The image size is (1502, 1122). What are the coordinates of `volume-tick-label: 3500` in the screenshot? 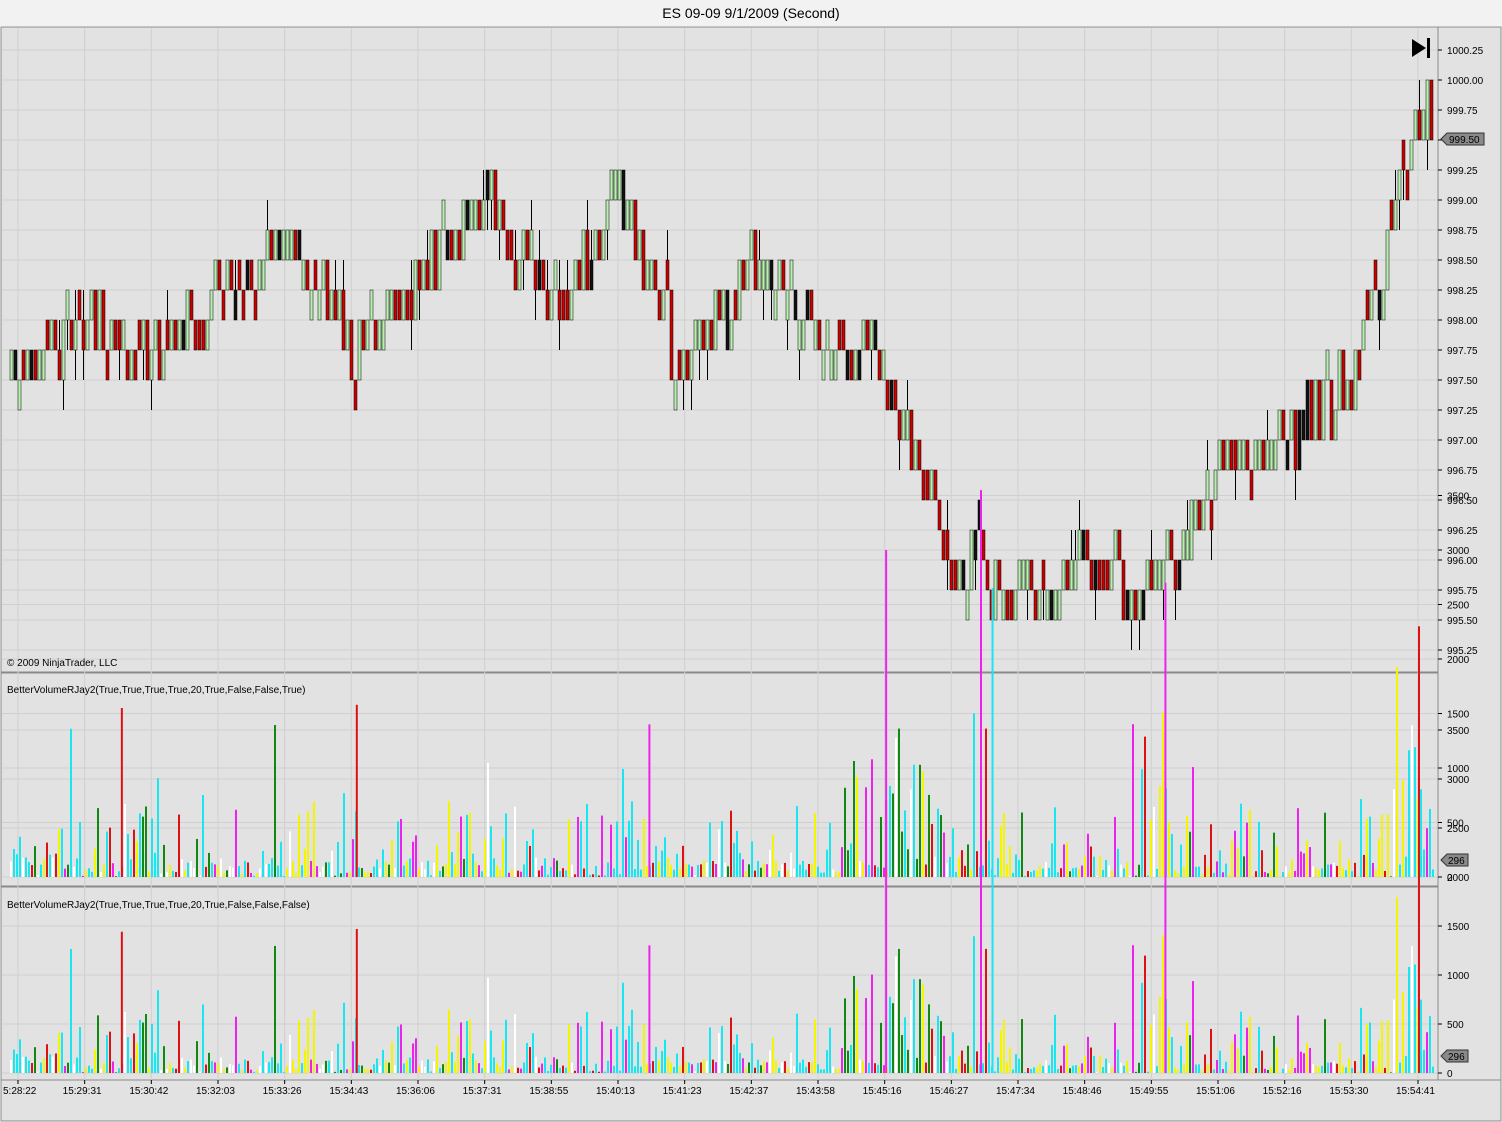 It's located at (1458, 731).